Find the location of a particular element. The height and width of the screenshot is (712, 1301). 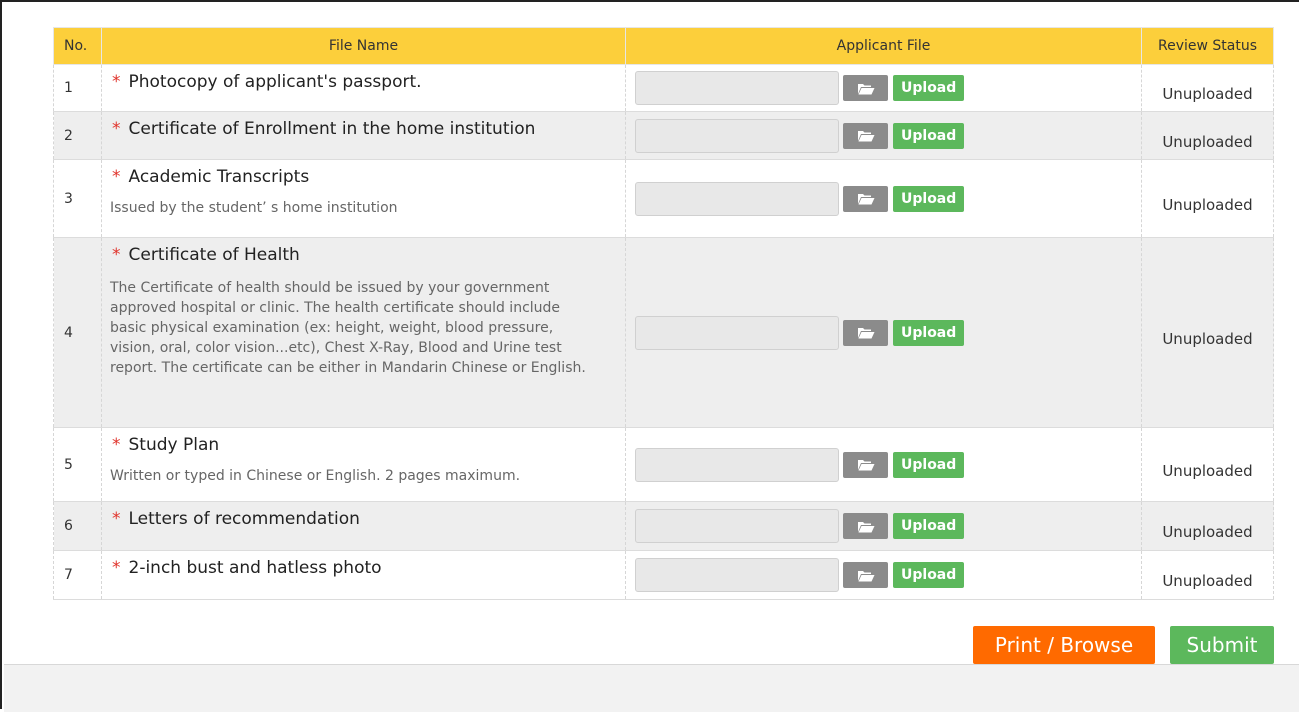

file-name-cell: * 2-inch bust and hatless photo is located at coordinates (363, 575).